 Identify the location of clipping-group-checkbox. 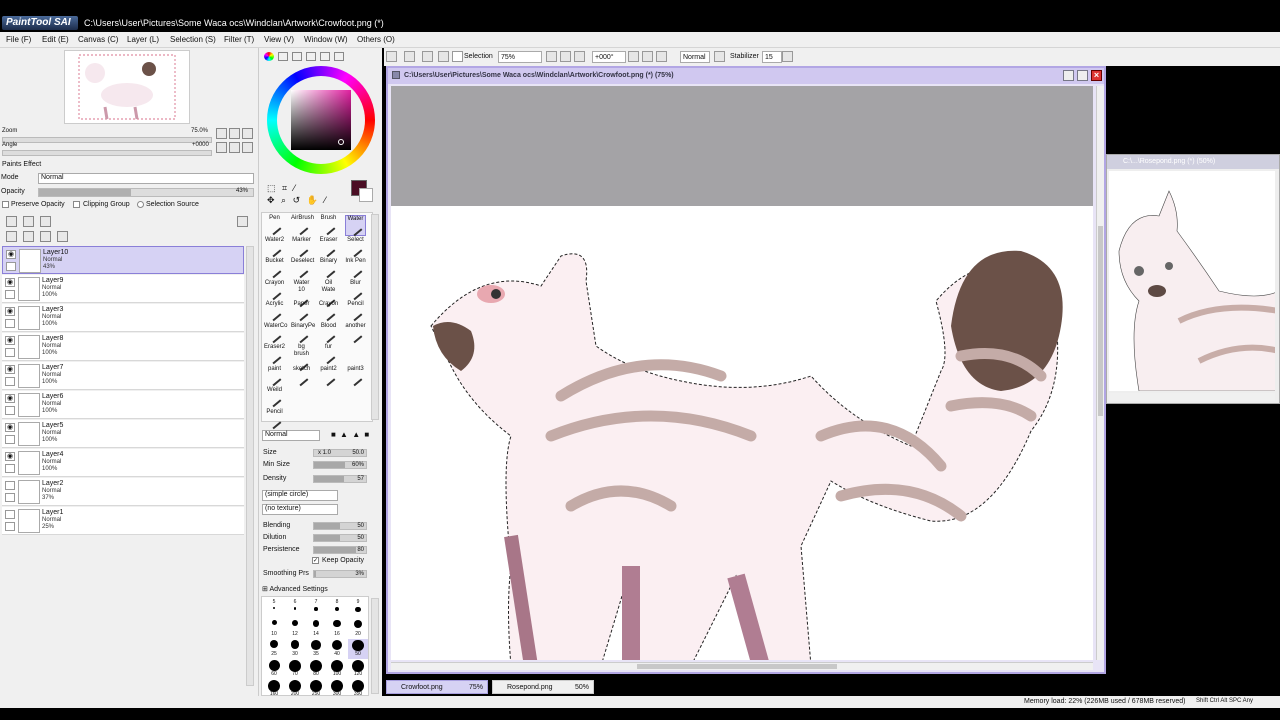
(76, 204).